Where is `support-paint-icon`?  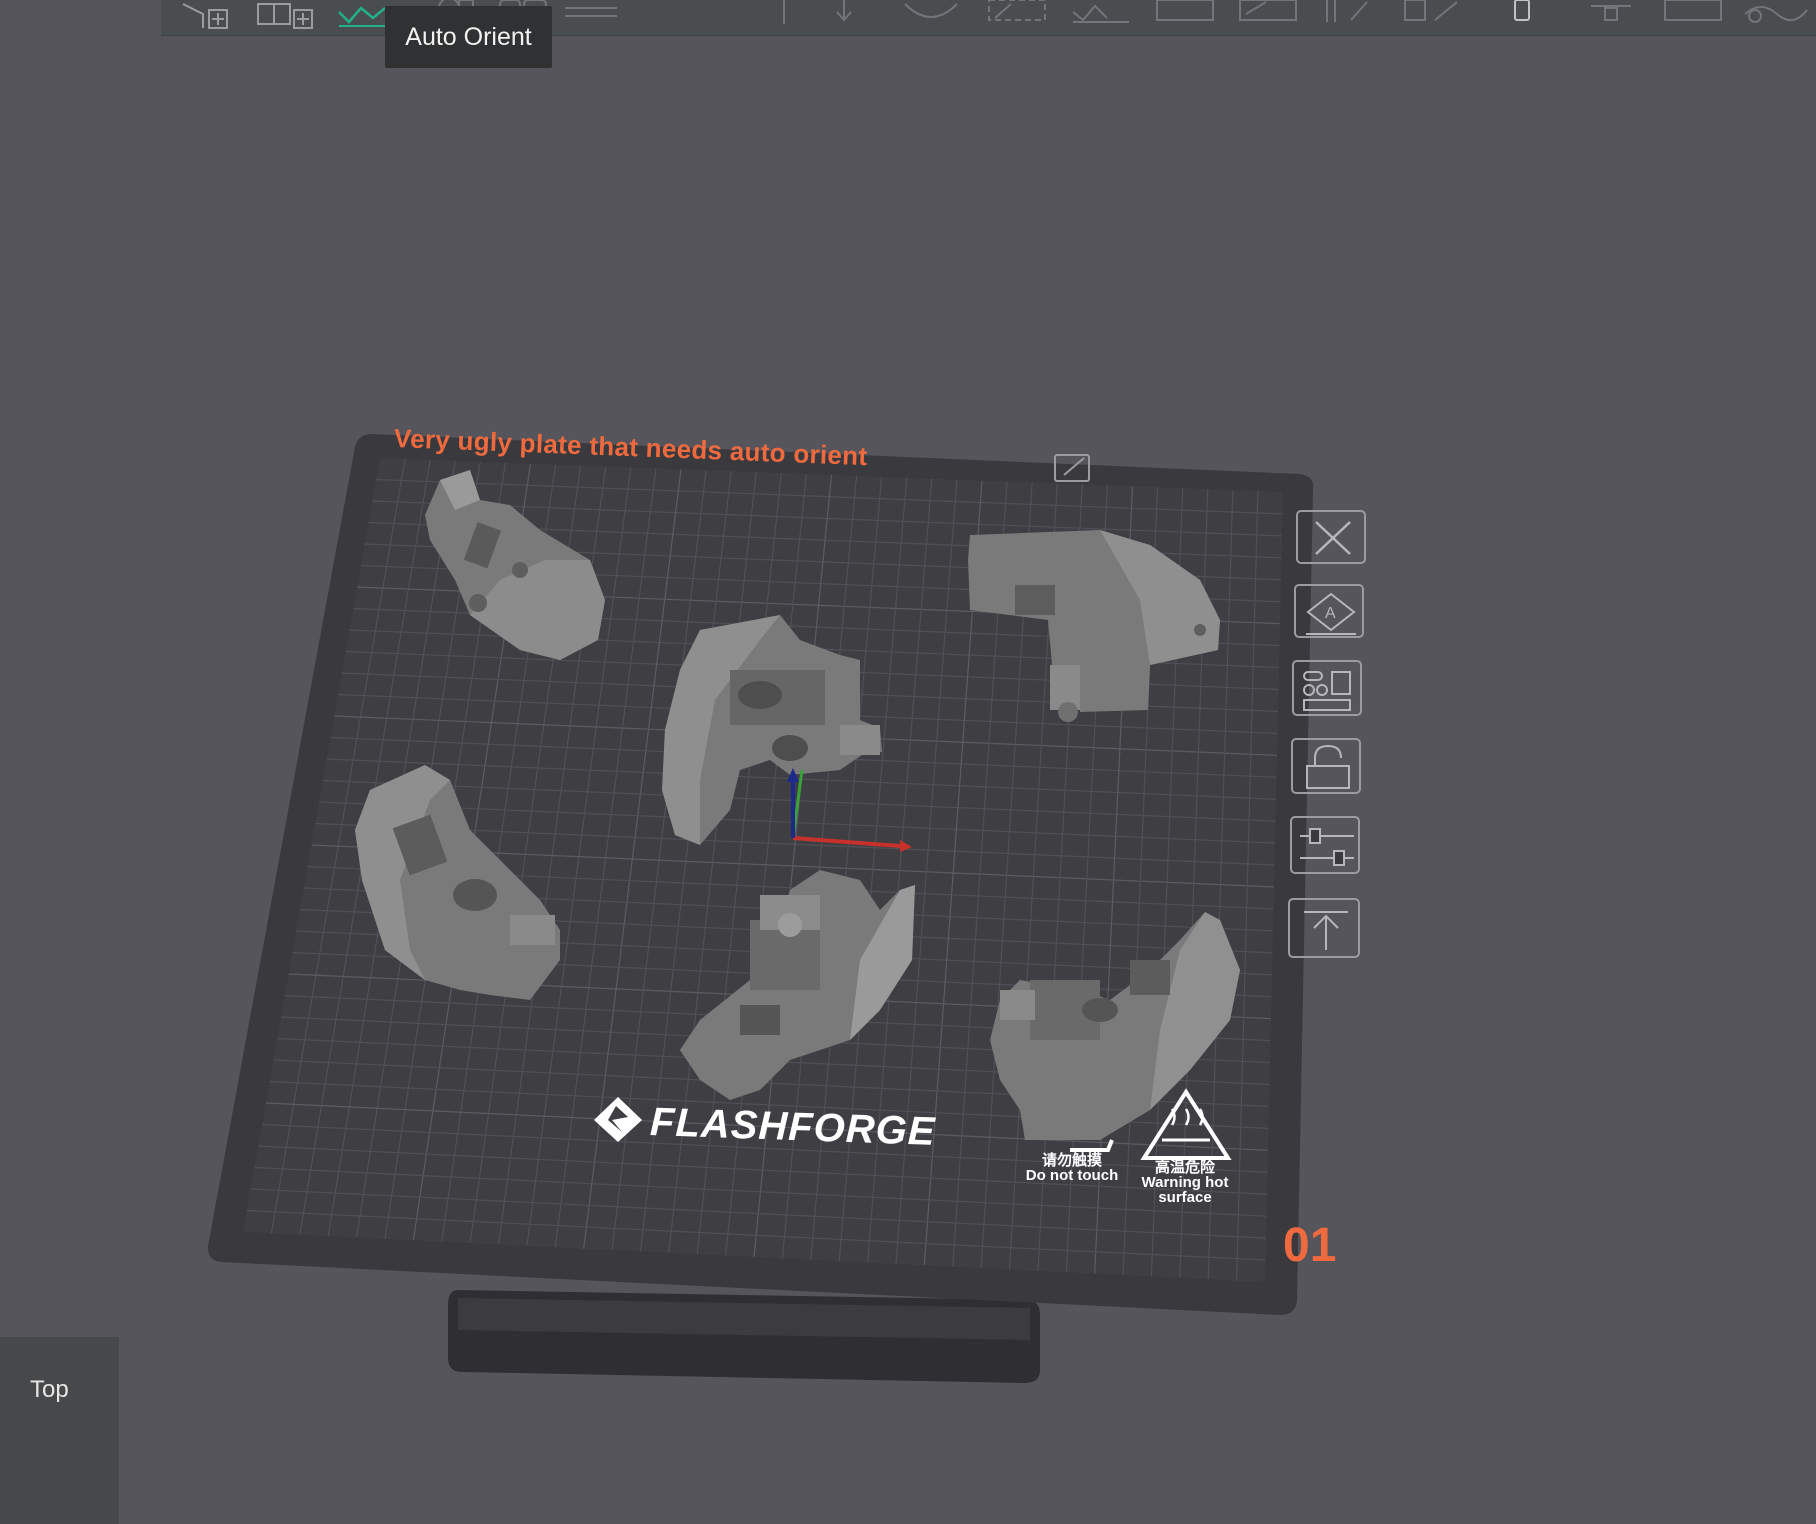
support-paint-icon is located at coordinates (1185, 15).